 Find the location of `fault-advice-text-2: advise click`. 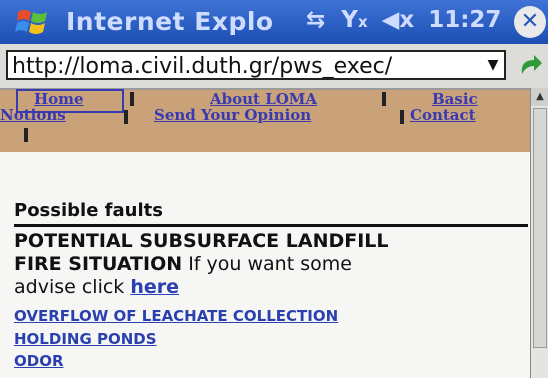

fault-advice-text-2: advise click is located at coordinates (72, 287).